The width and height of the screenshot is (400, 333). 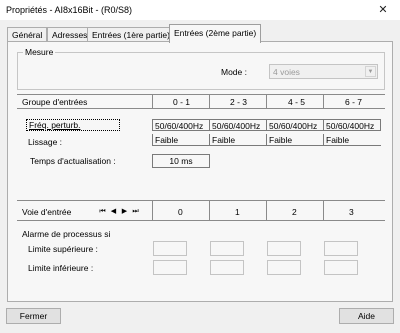 What do you see at coordinates (370, 71) in the screenshot?
I see `chevron-down-icon: ▼` at bounding box center [370, 71].